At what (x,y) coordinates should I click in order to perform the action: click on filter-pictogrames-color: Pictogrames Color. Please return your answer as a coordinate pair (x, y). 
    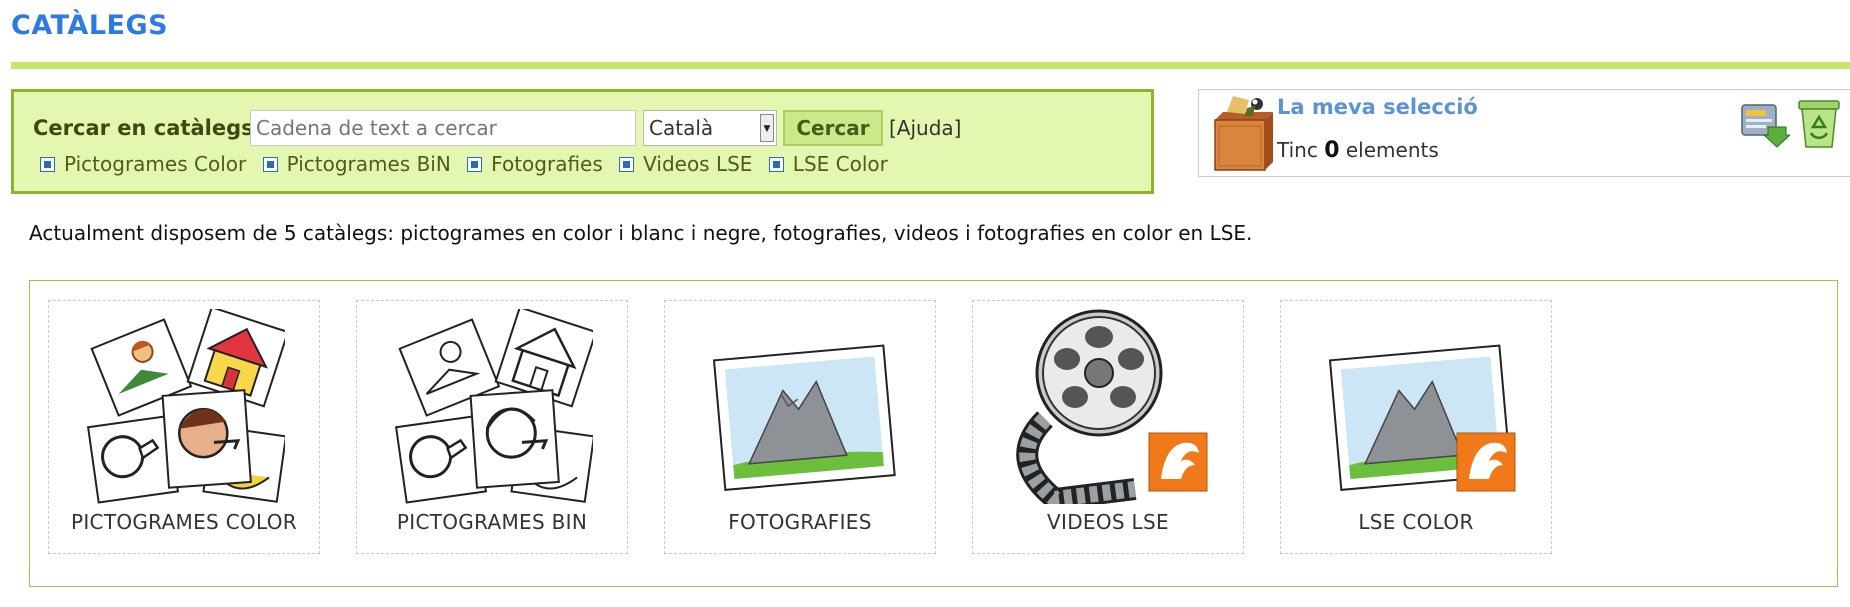
    Looking at the image, I should click on (143, 164).